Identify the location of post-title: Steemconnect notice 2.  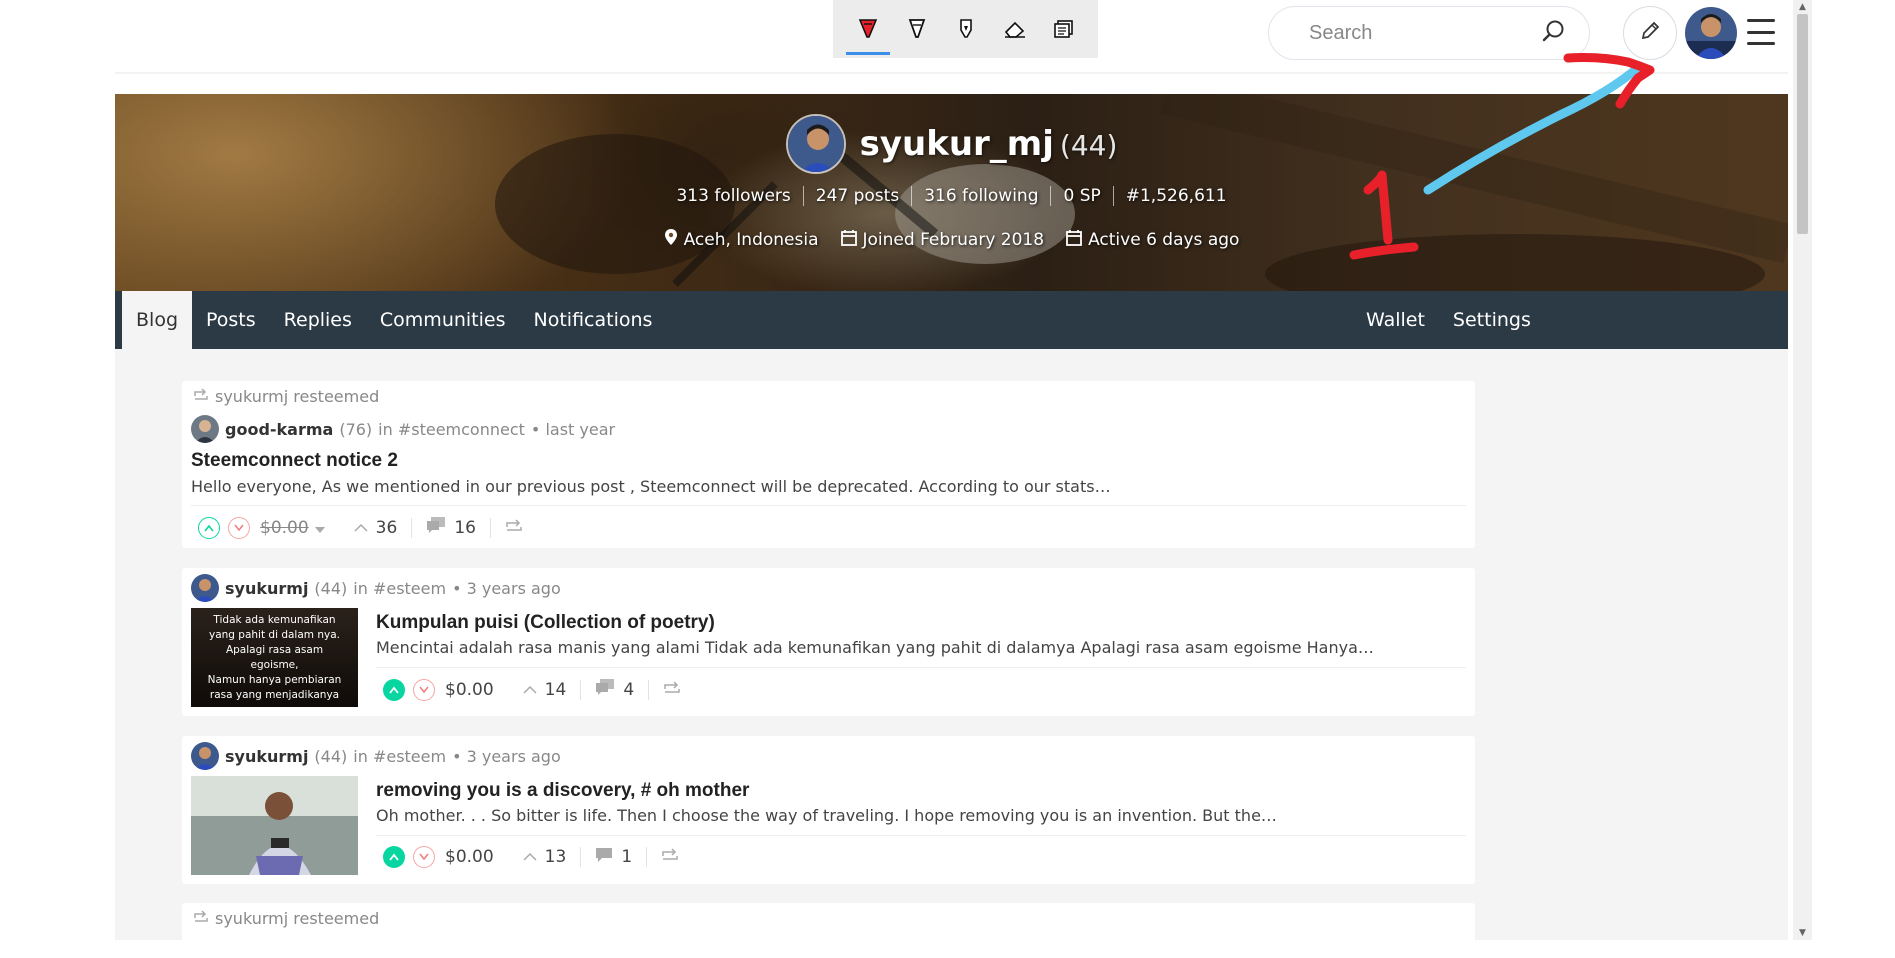
(294, 461).